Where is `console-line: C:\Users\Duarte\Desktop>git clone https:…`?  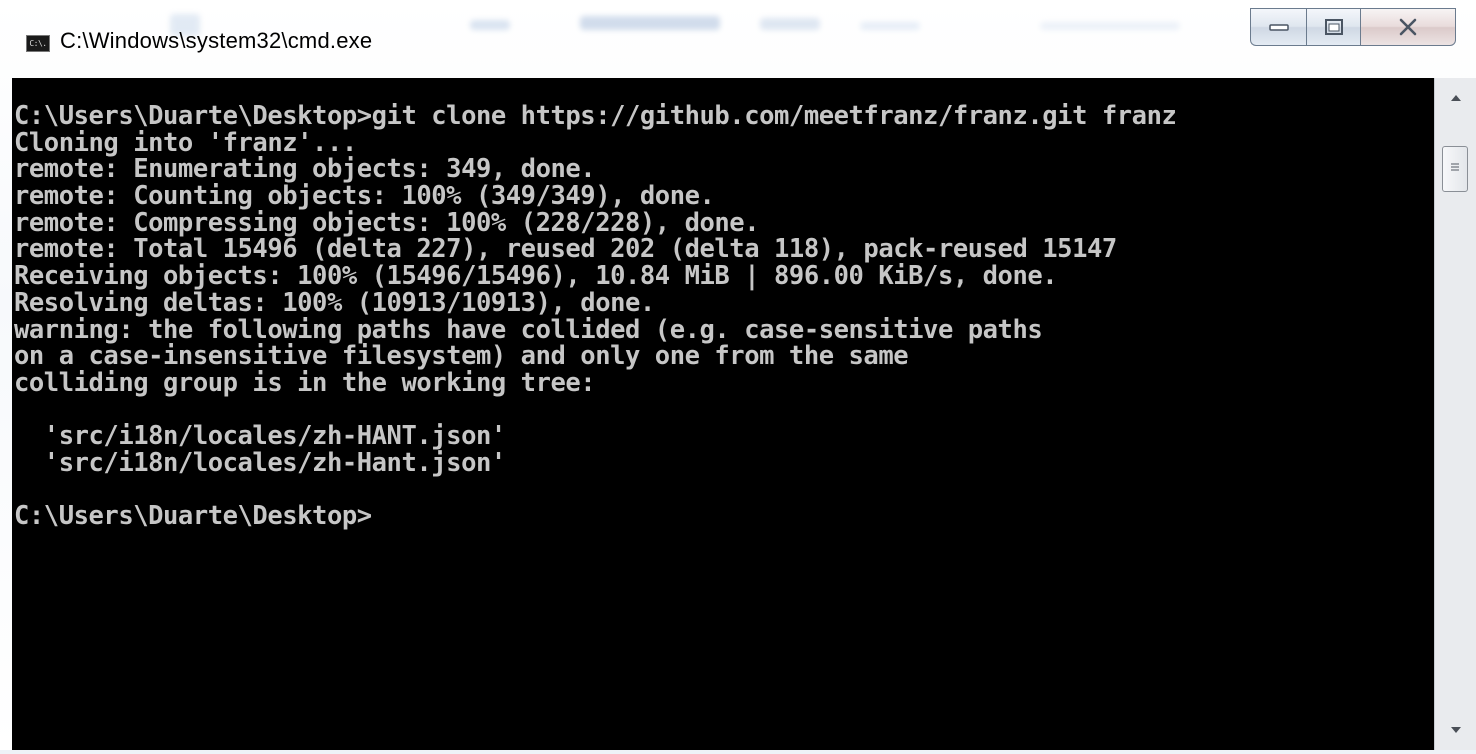
console-line: C:\Users\Duarte\Desktop>git clone https:… is located at coordinates (595, 116).